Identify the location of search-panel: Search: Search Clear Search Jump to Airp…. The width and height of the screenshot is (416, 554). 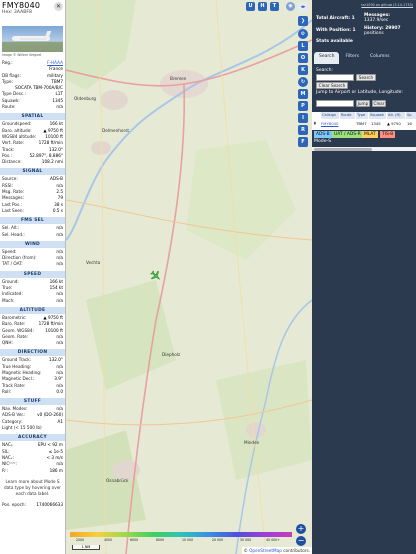
(364, 86).